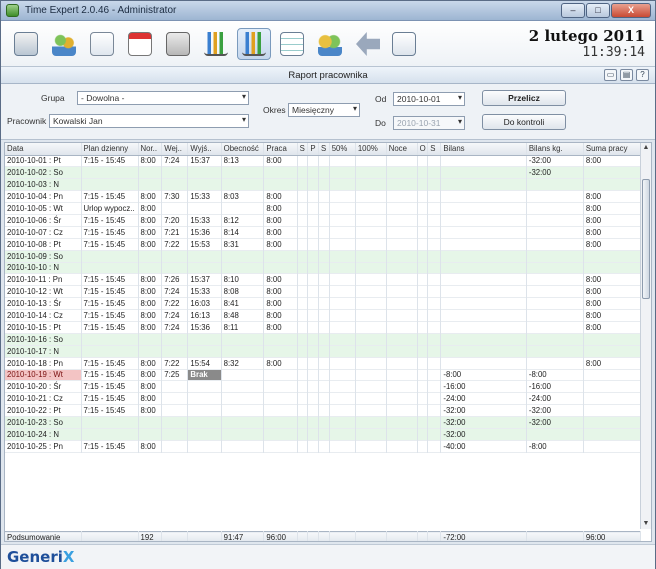  Describe the element at coordinates (324, 110) in the screenshot. I see `period-select: Miesięczny ▾` at that location.